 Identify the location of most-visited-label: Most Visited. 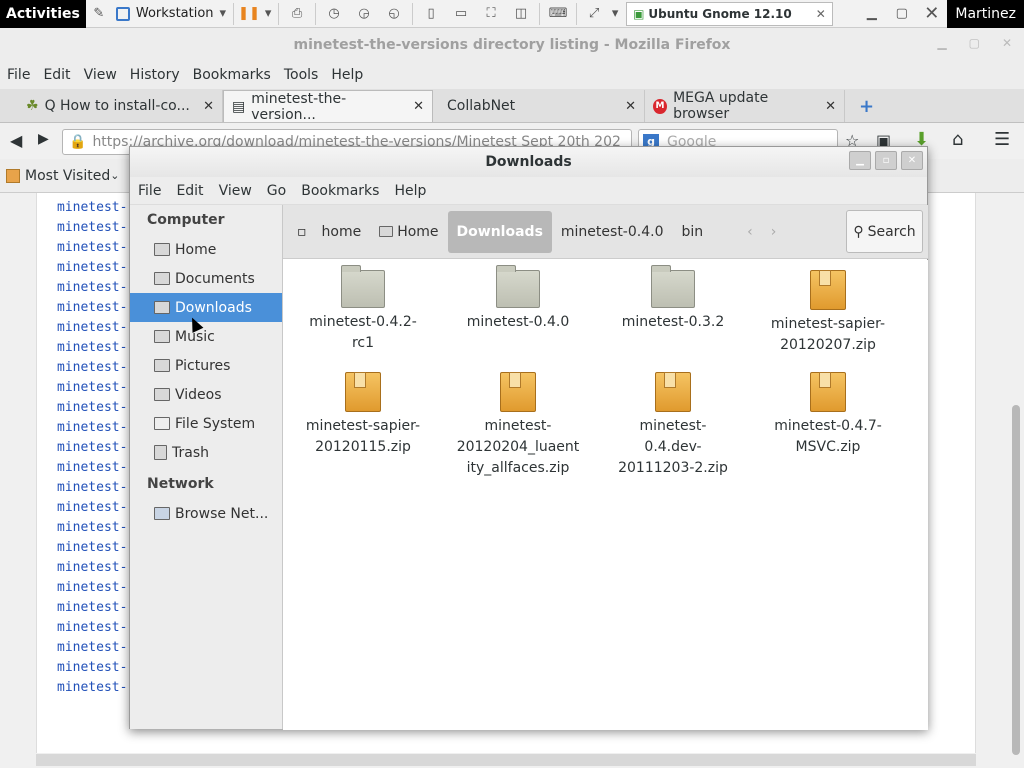
(67, 176).